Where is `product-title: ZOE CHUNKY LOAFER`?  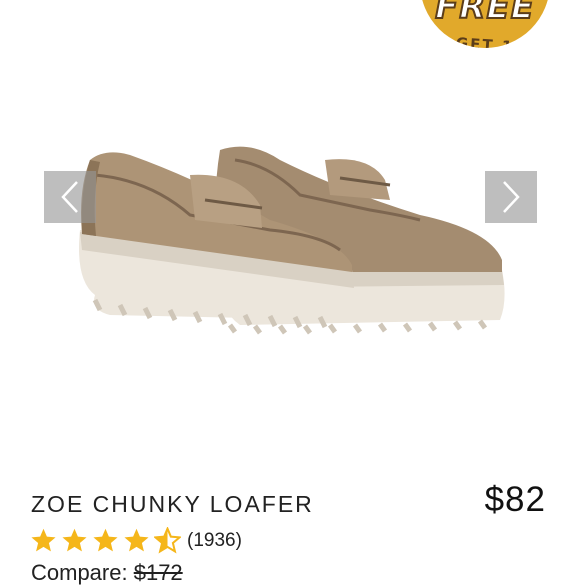
product-title: ZOE CHUNKY LOAFER is located at coordinates (172, 504).